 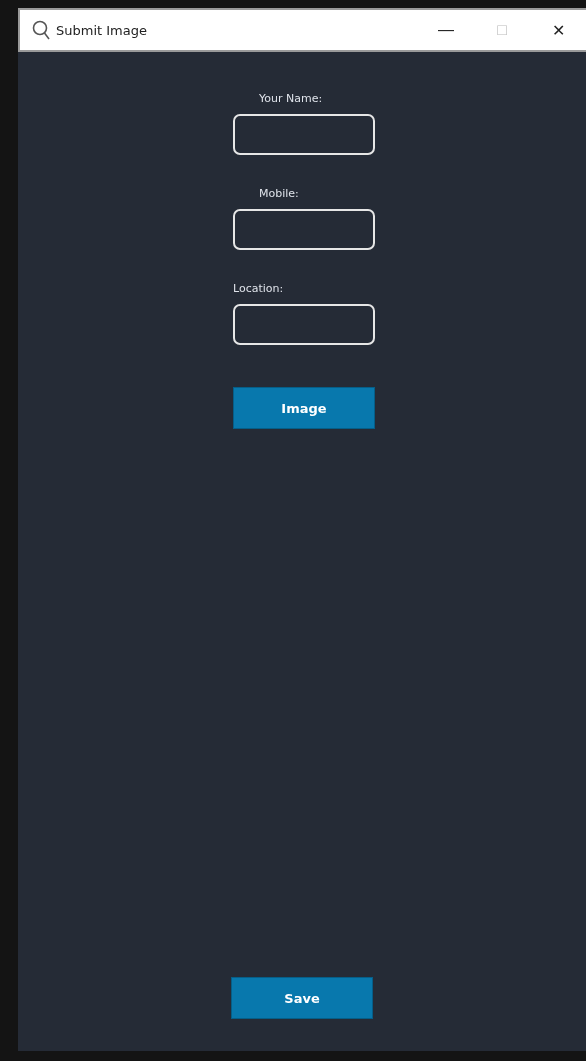 I want to click on field-label: Location:, so click(x=258, y=288).